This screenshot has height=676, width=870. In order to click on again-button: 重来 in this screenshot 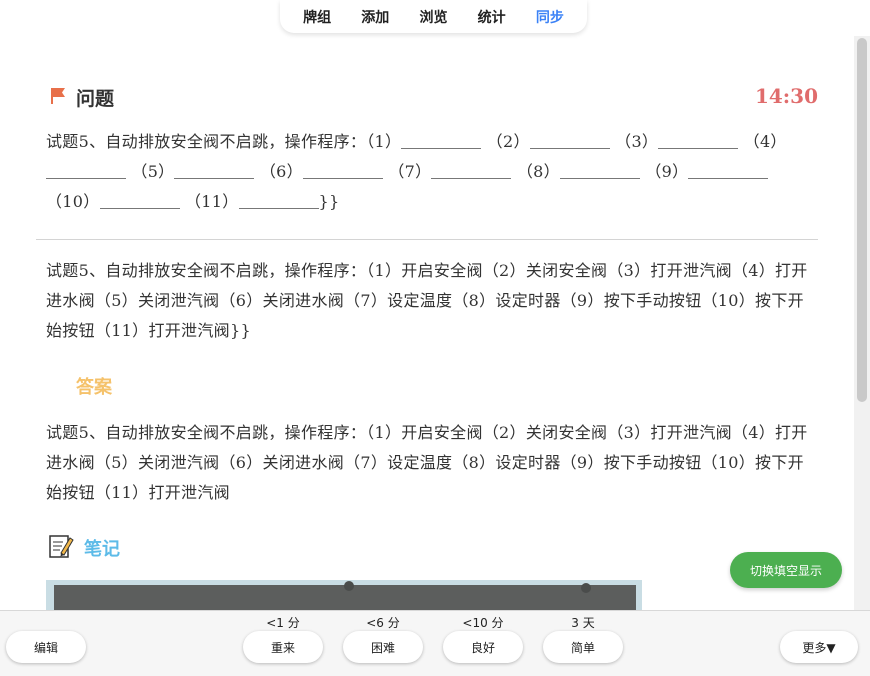, I will do `click(283, 647)`.